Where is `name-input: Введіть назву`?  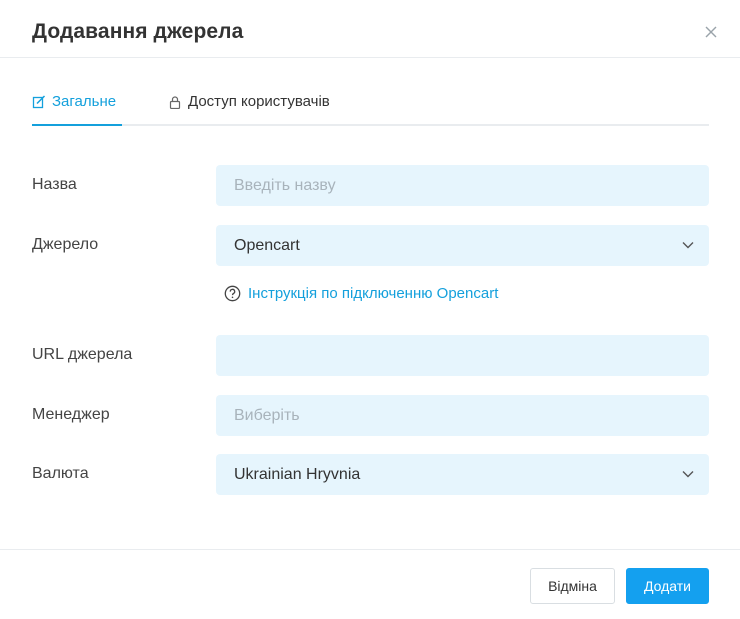 name-input: Введіть назву is located at coordinates (462, 185).